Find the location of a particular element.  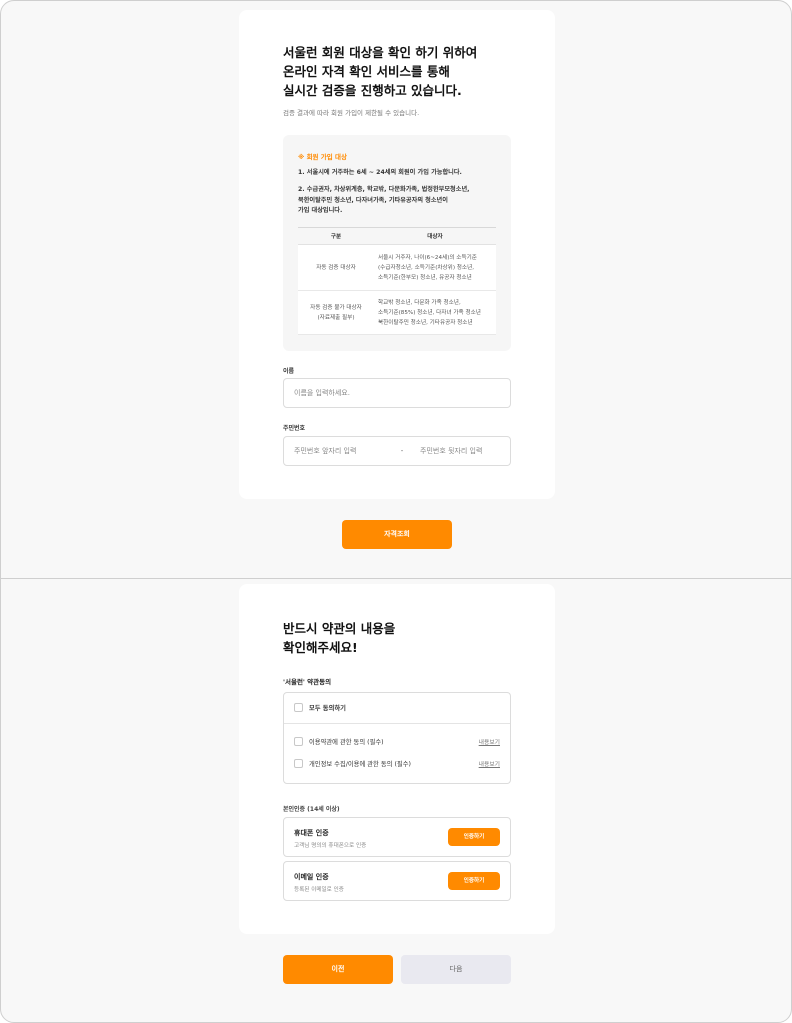

eligibility-check-button: 자격조회 is located at coordinates (397, 534).